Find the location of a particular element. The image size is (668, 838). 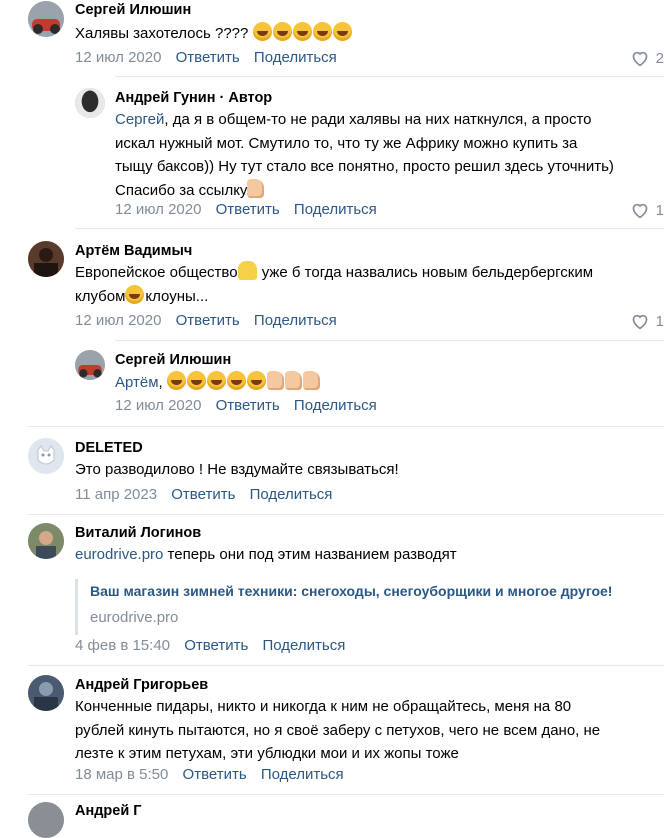

comment-text-body: Халявы захотелось ???? is located at coordinates (162, 33).